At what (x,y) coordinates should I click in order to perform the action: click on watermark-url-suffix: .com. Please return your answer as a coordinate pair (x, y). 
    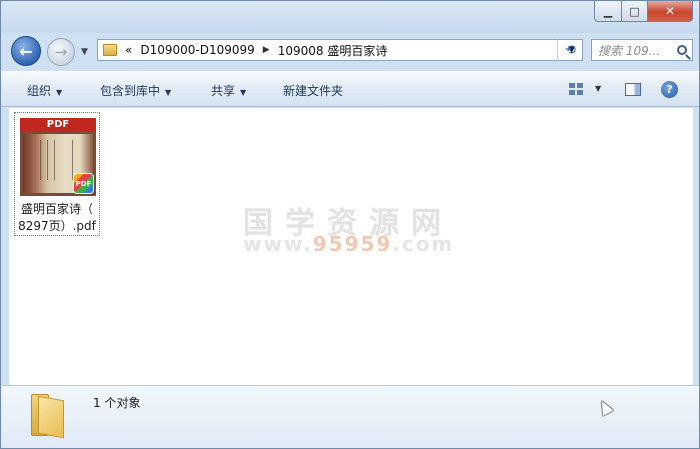
    Looking at the image, I should click on (423, 244).